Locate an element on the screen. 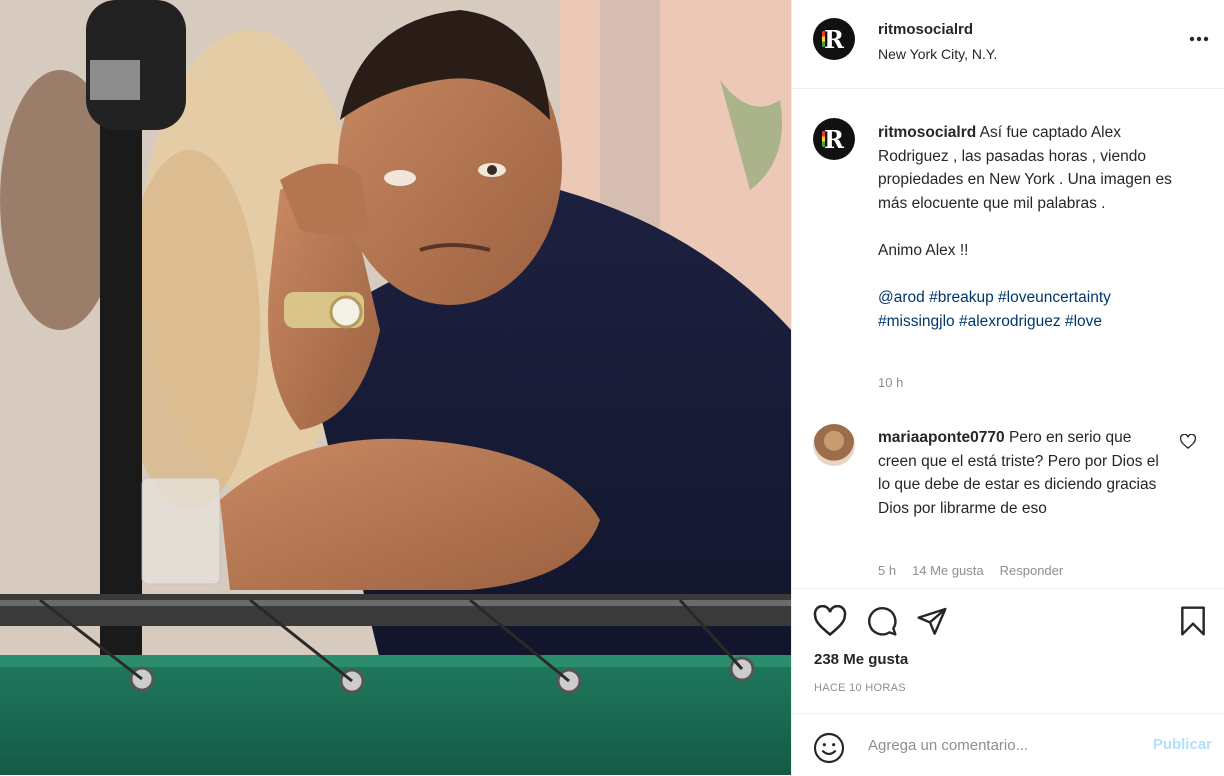 The image size is (1224, 776). likes-count: 238 Me gusta is located at coordinates (861, 659).